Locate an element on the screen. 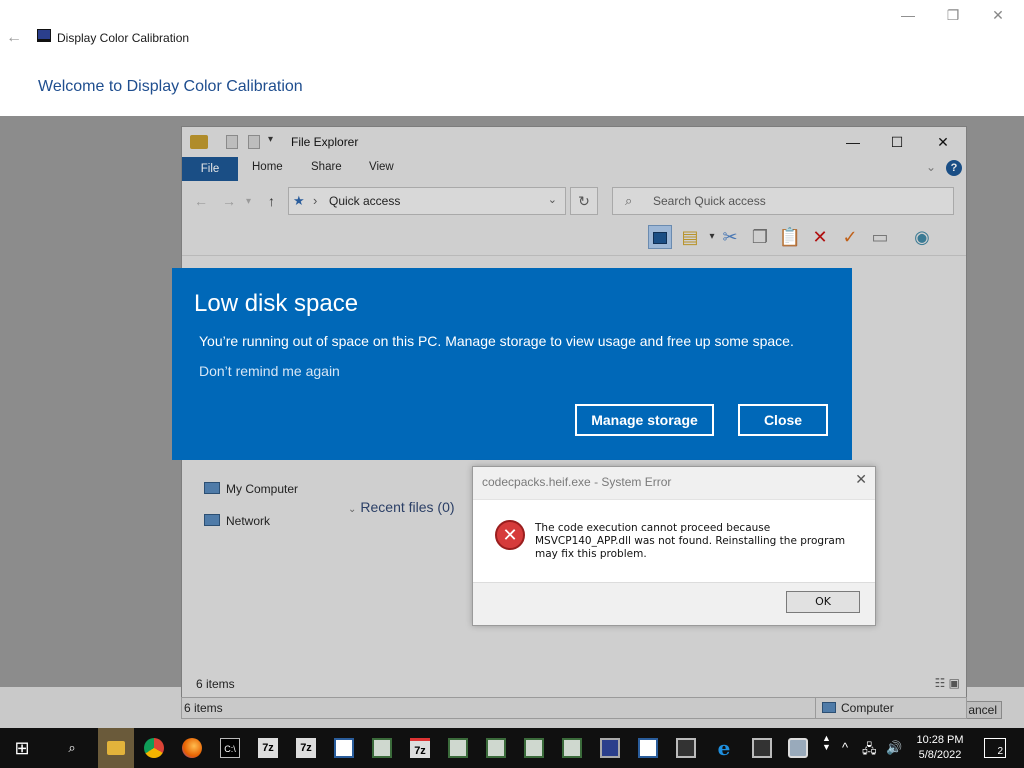 This screenshot has width=1024, height=768. forward-icon: → is located at coordinates (229, 201).